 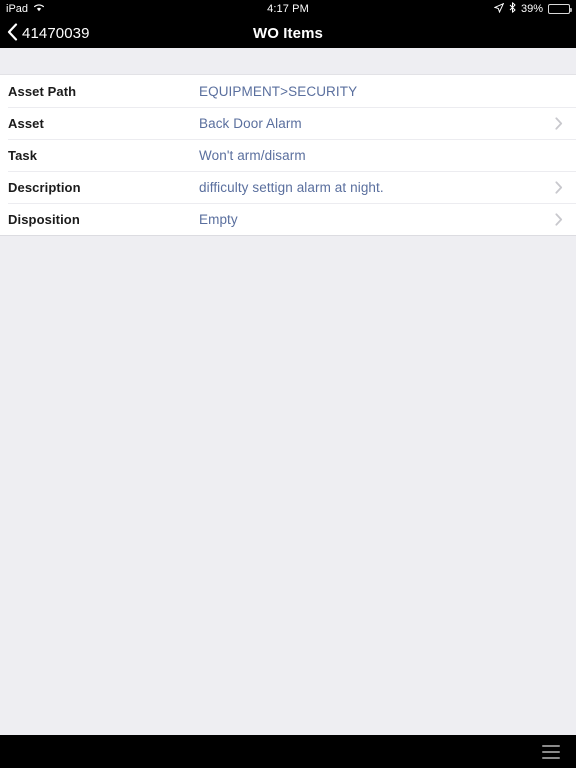 I want to click on row-disposition: Disposition Empty, so click(x=288, y=219).